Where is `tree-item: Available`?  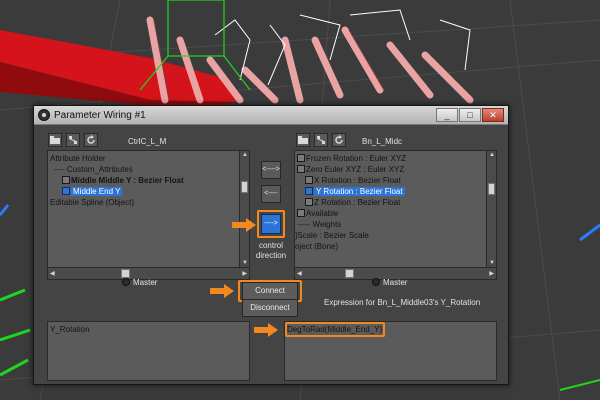
tree-item: Available is located at coordinates (317, 213).